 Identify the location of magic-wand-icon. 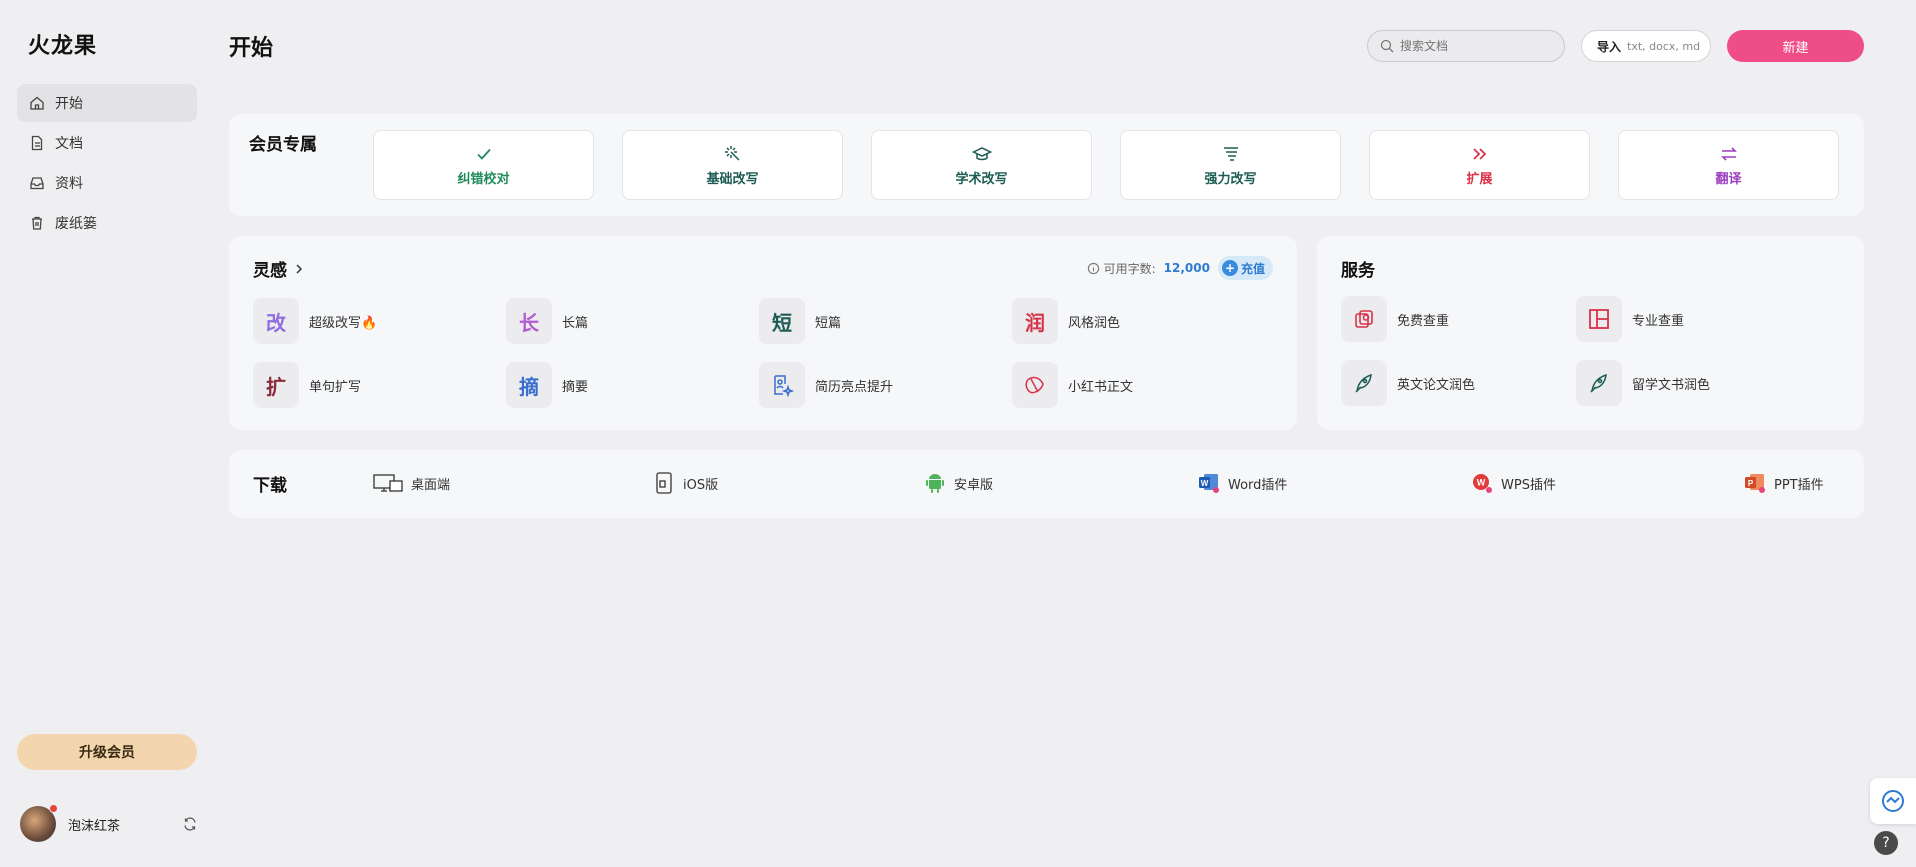
(732, 153).